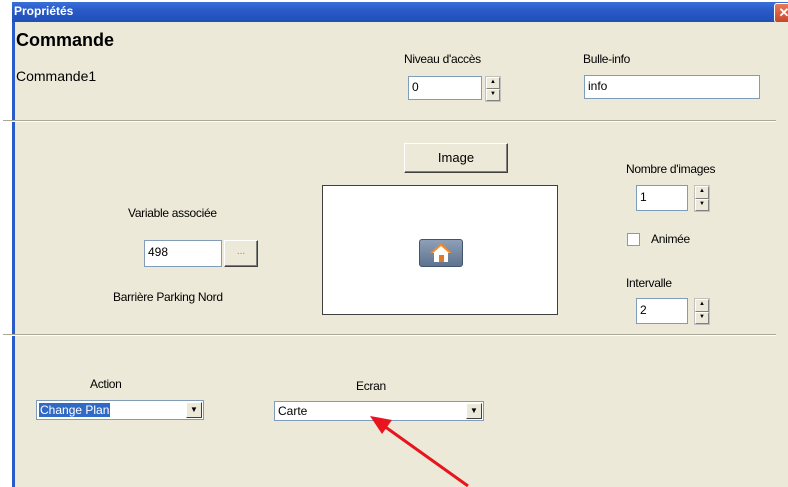 The width and height of the screenshot is (788, 487). I want to click on annotation-arrow, so click(419, 451).